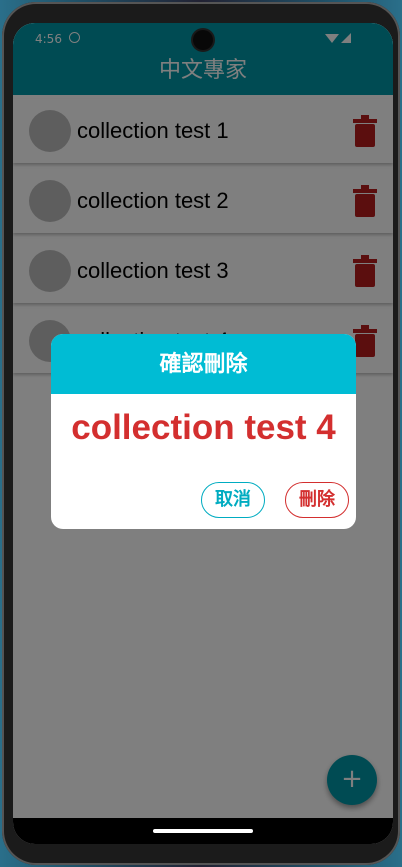  I want to click on delete-button: 刪除, so click(317, 500).